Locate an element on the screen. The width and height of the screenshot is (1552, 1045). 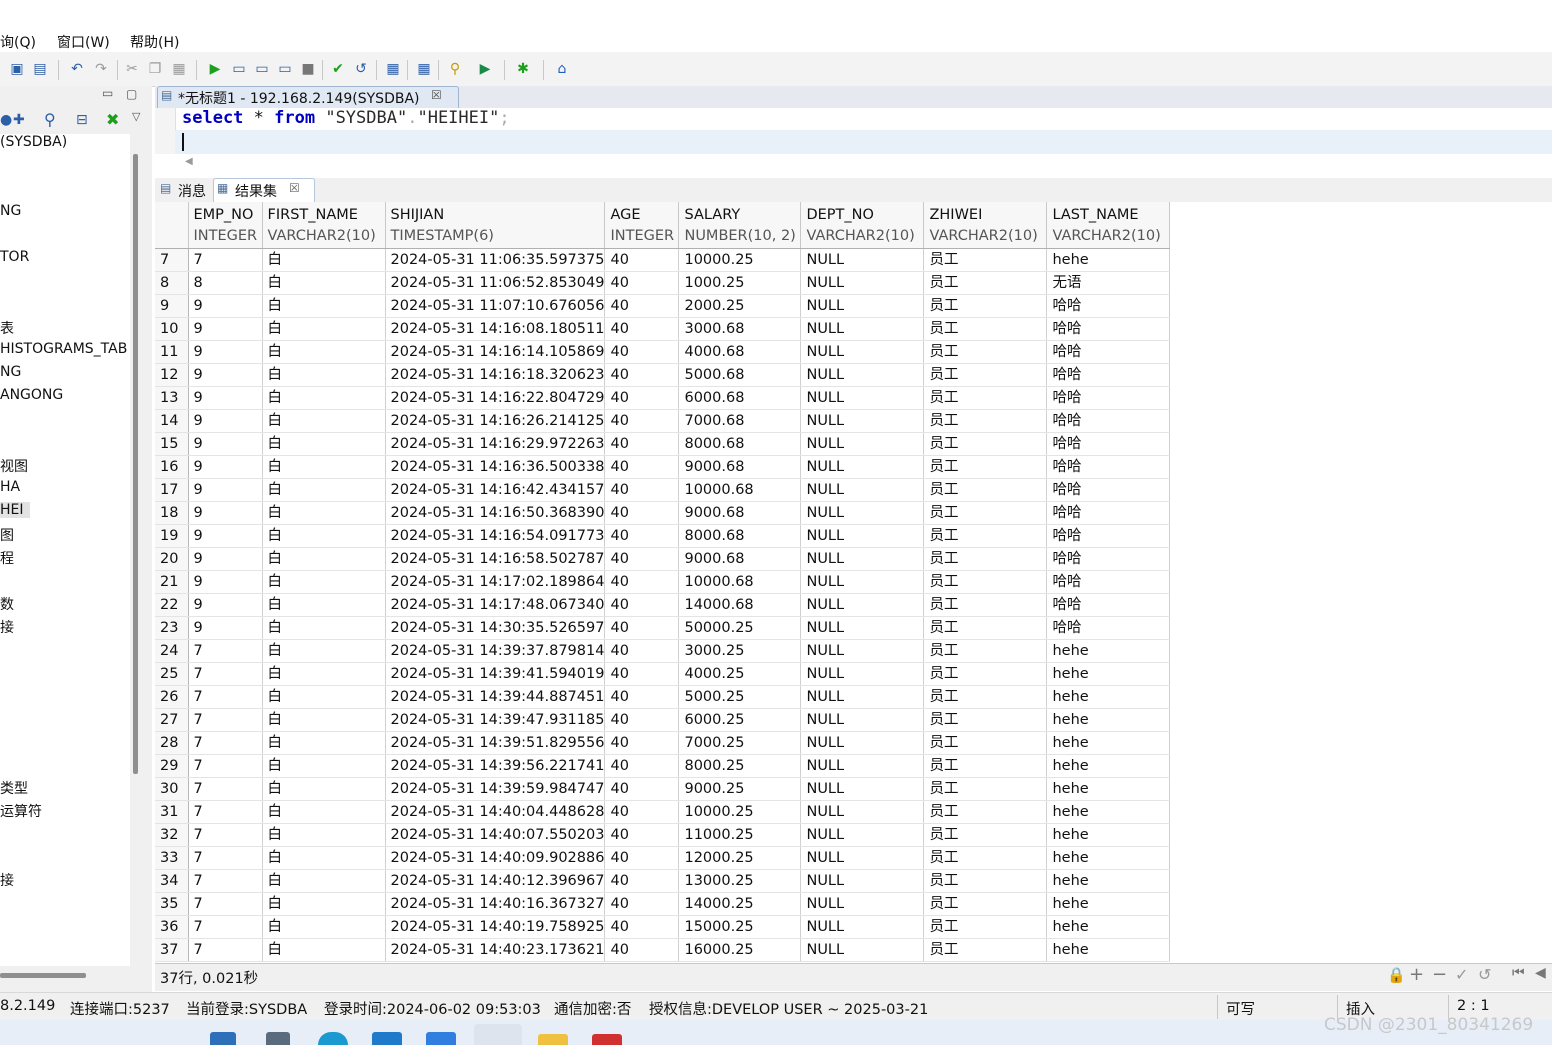
row-number: 10 is located at coordinates (172, 329).